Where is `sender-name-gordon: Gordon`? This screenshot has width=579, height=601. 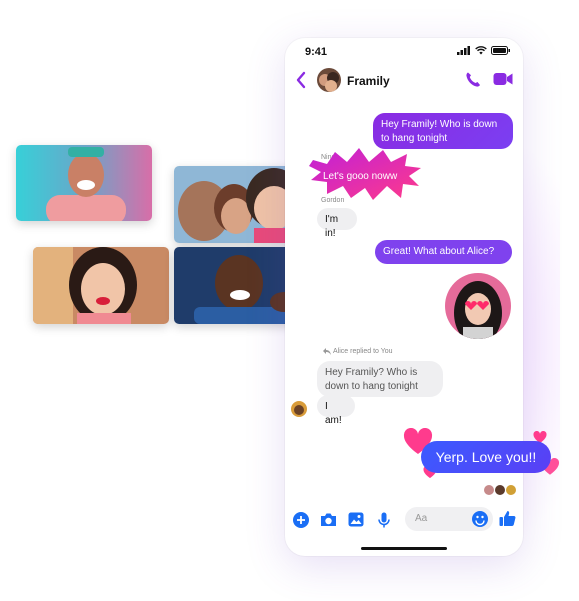 sender-name-gordon: Gordon is located at coordinates (333, 200).